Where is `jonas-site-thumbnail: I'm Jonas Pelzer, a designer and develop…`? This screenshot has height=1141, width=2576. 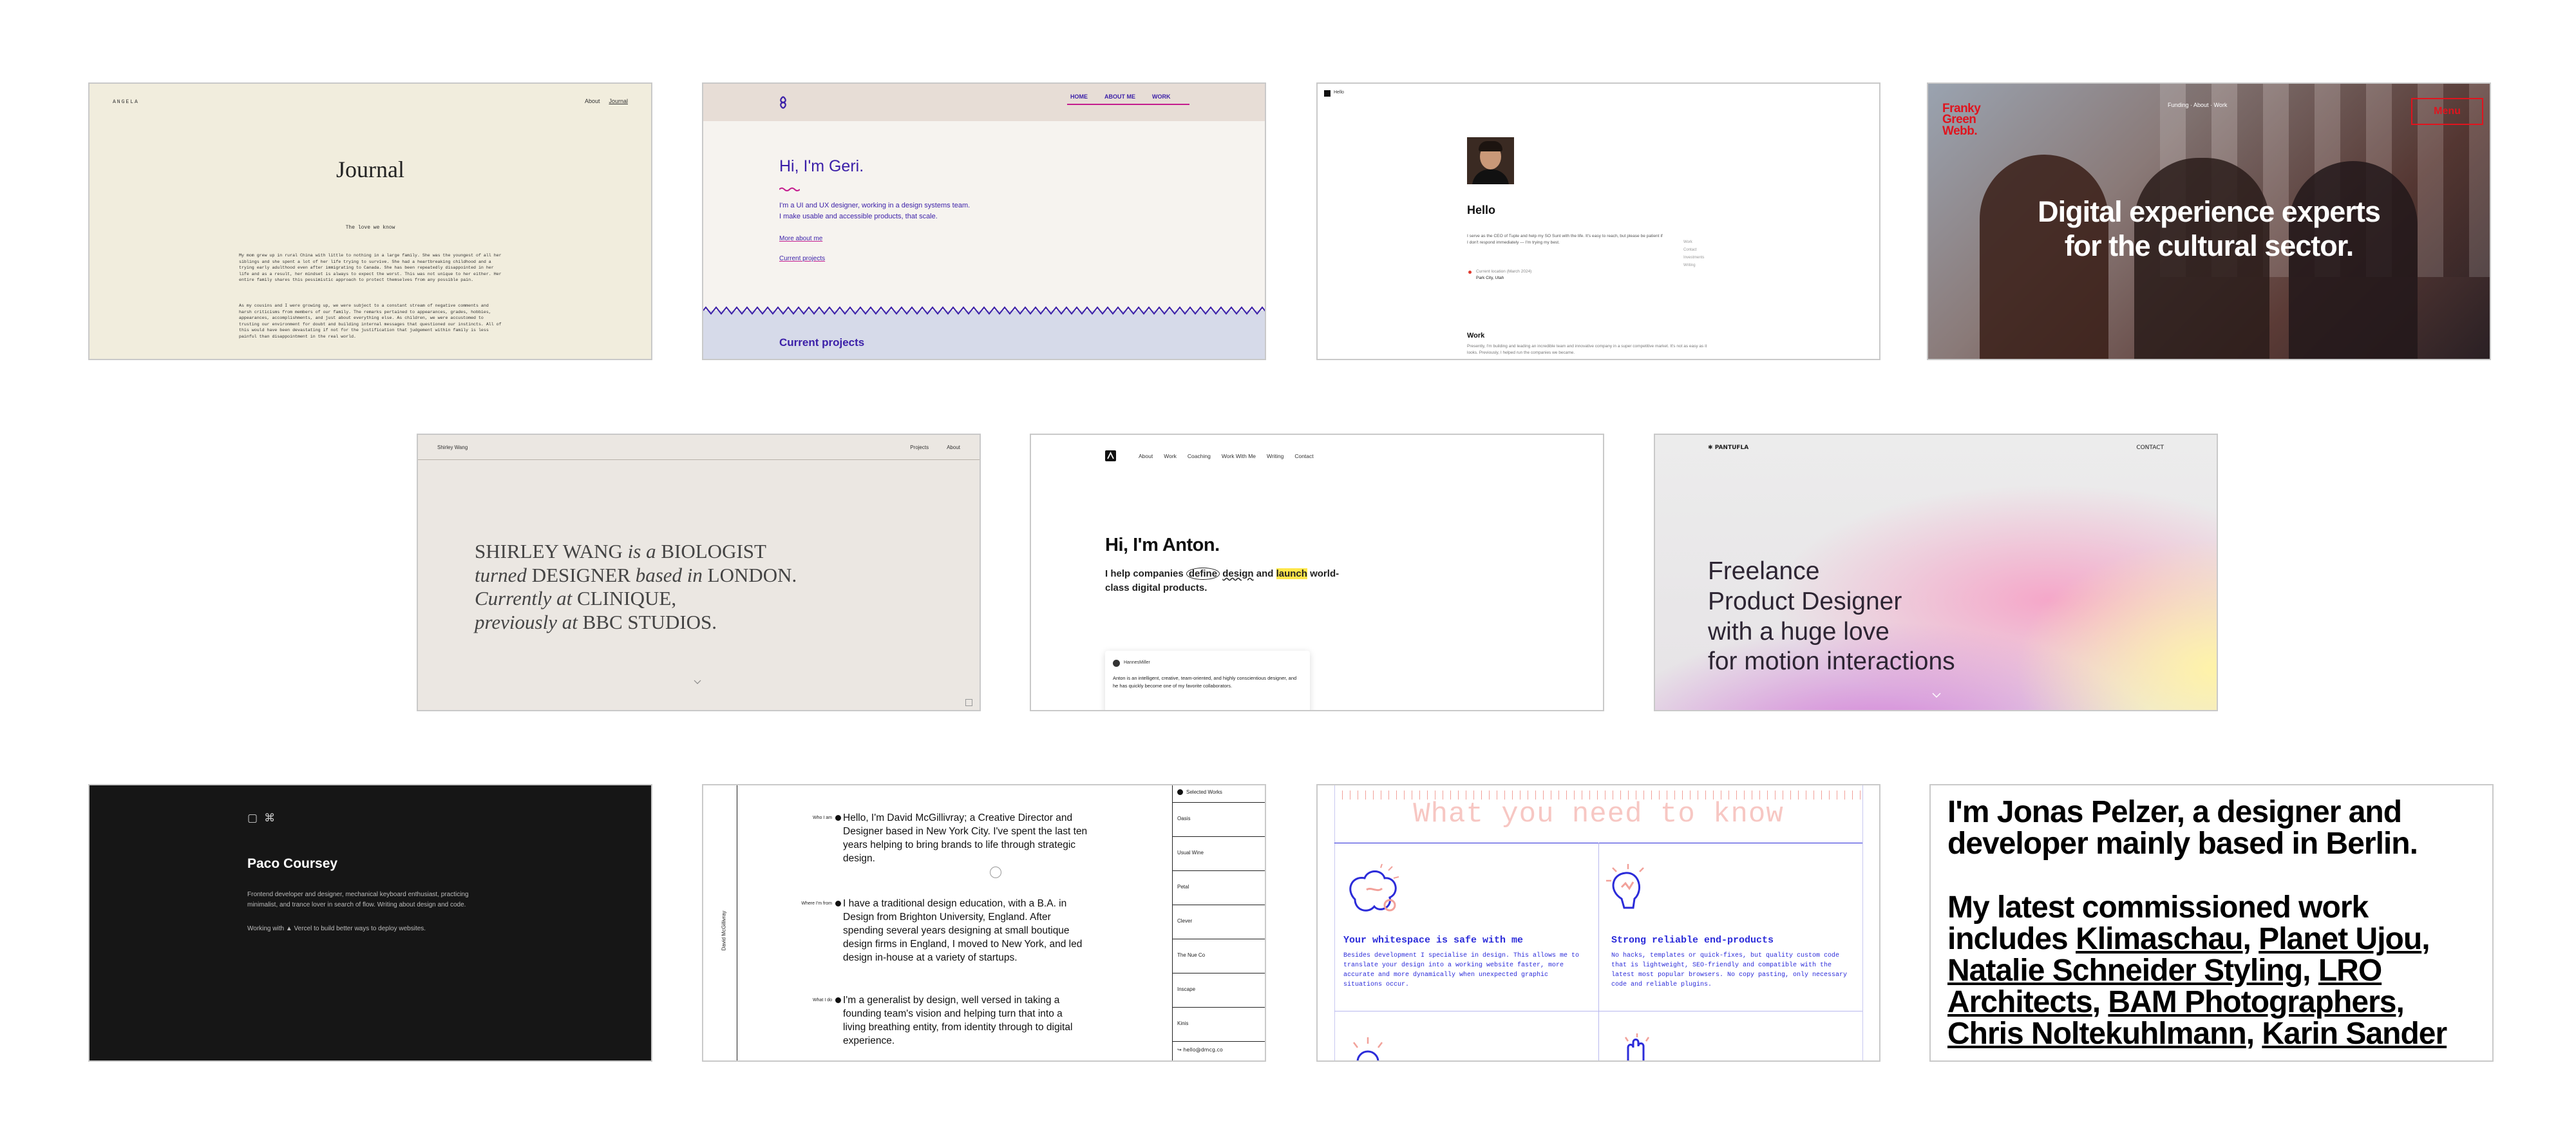
jonas-site-thumbnail: I'm Jonas Pelzer, a designer and develop… is located at coordinates (2211, 923).